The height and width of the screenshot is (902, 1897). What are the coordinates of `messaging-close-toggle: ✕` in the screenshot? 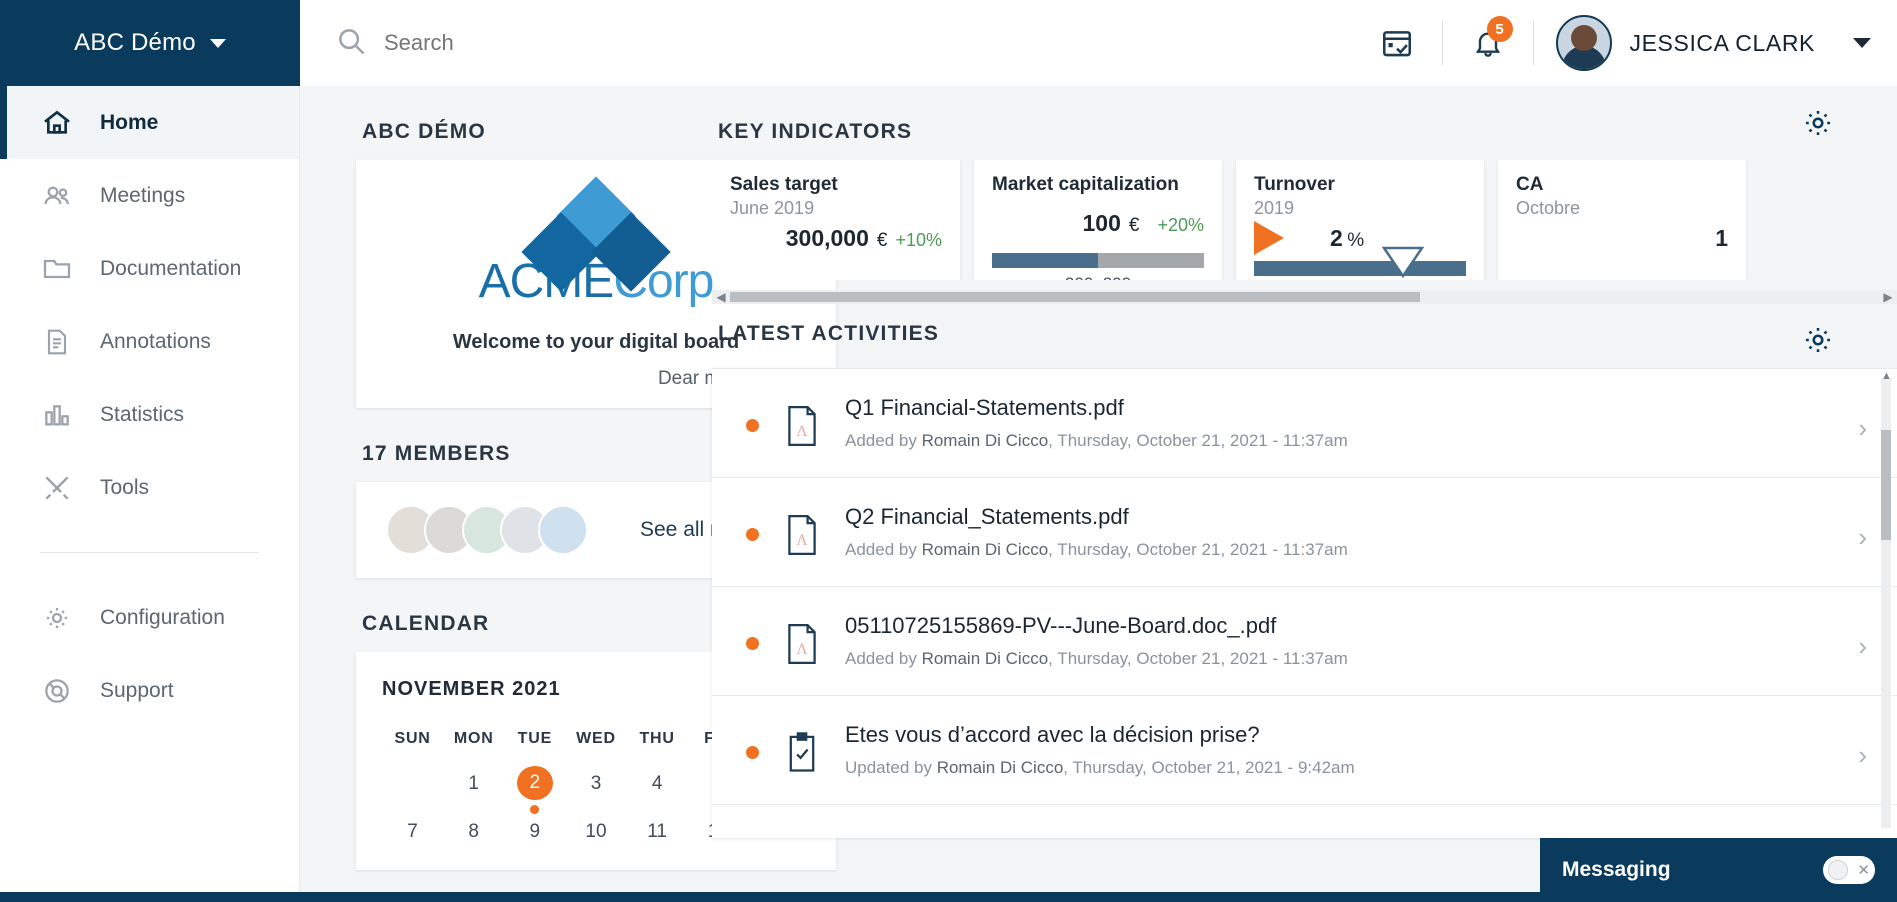 It's located at (1849, 870).